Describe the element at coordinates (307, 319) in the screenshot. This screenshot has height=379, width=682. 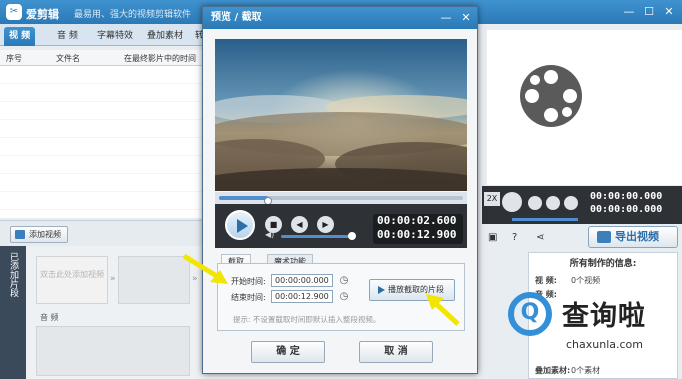
I see `hint-text: 提示: 不设置截取时间即默认插入整段视频。` at that location.